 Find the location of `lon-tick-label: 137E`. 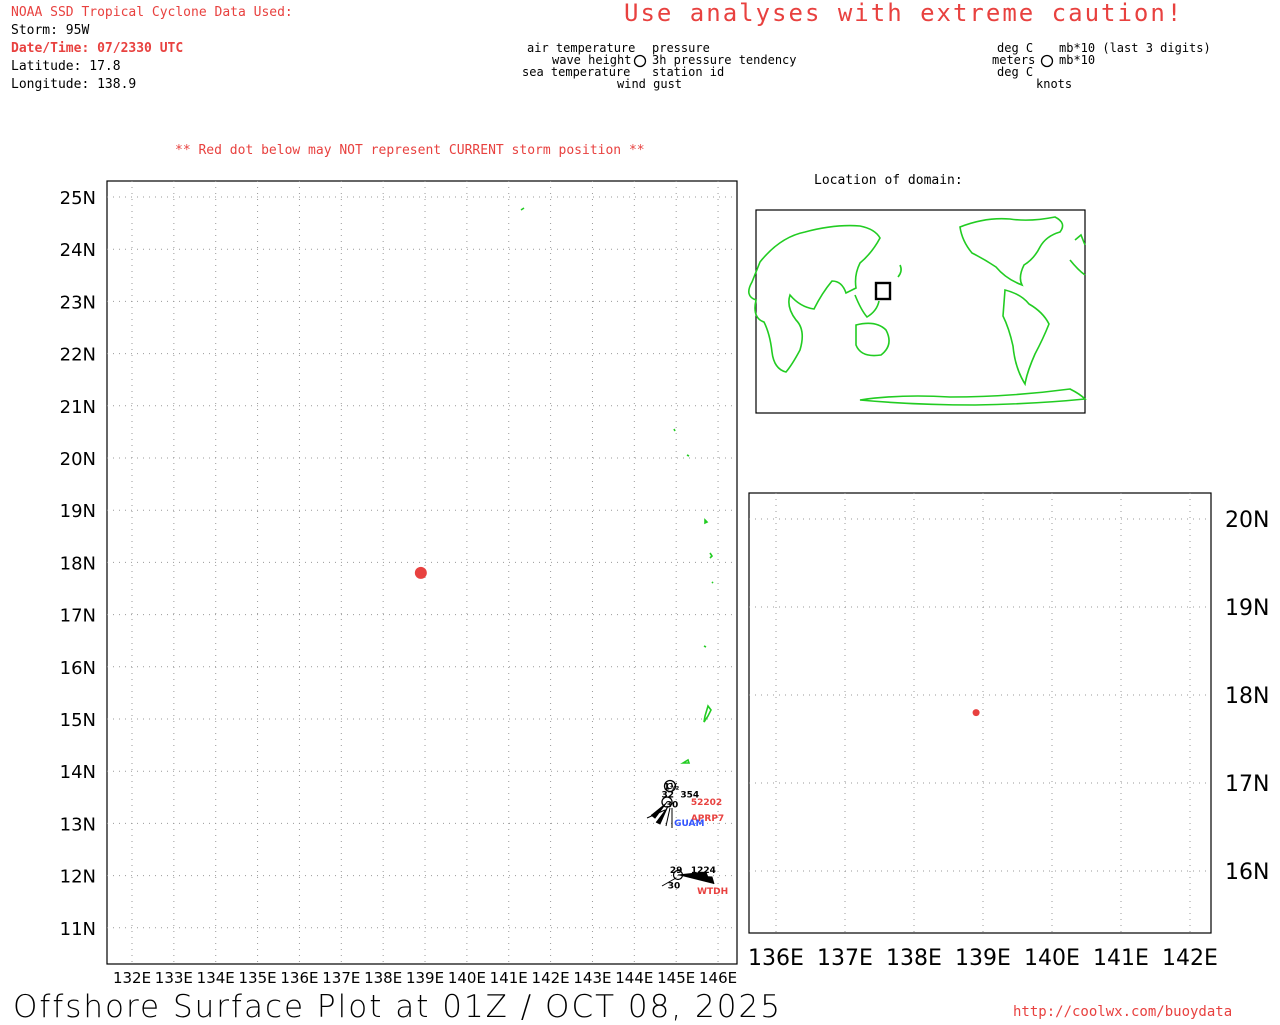

lon-tick-label: 137E is located at coordinates (845, 958).